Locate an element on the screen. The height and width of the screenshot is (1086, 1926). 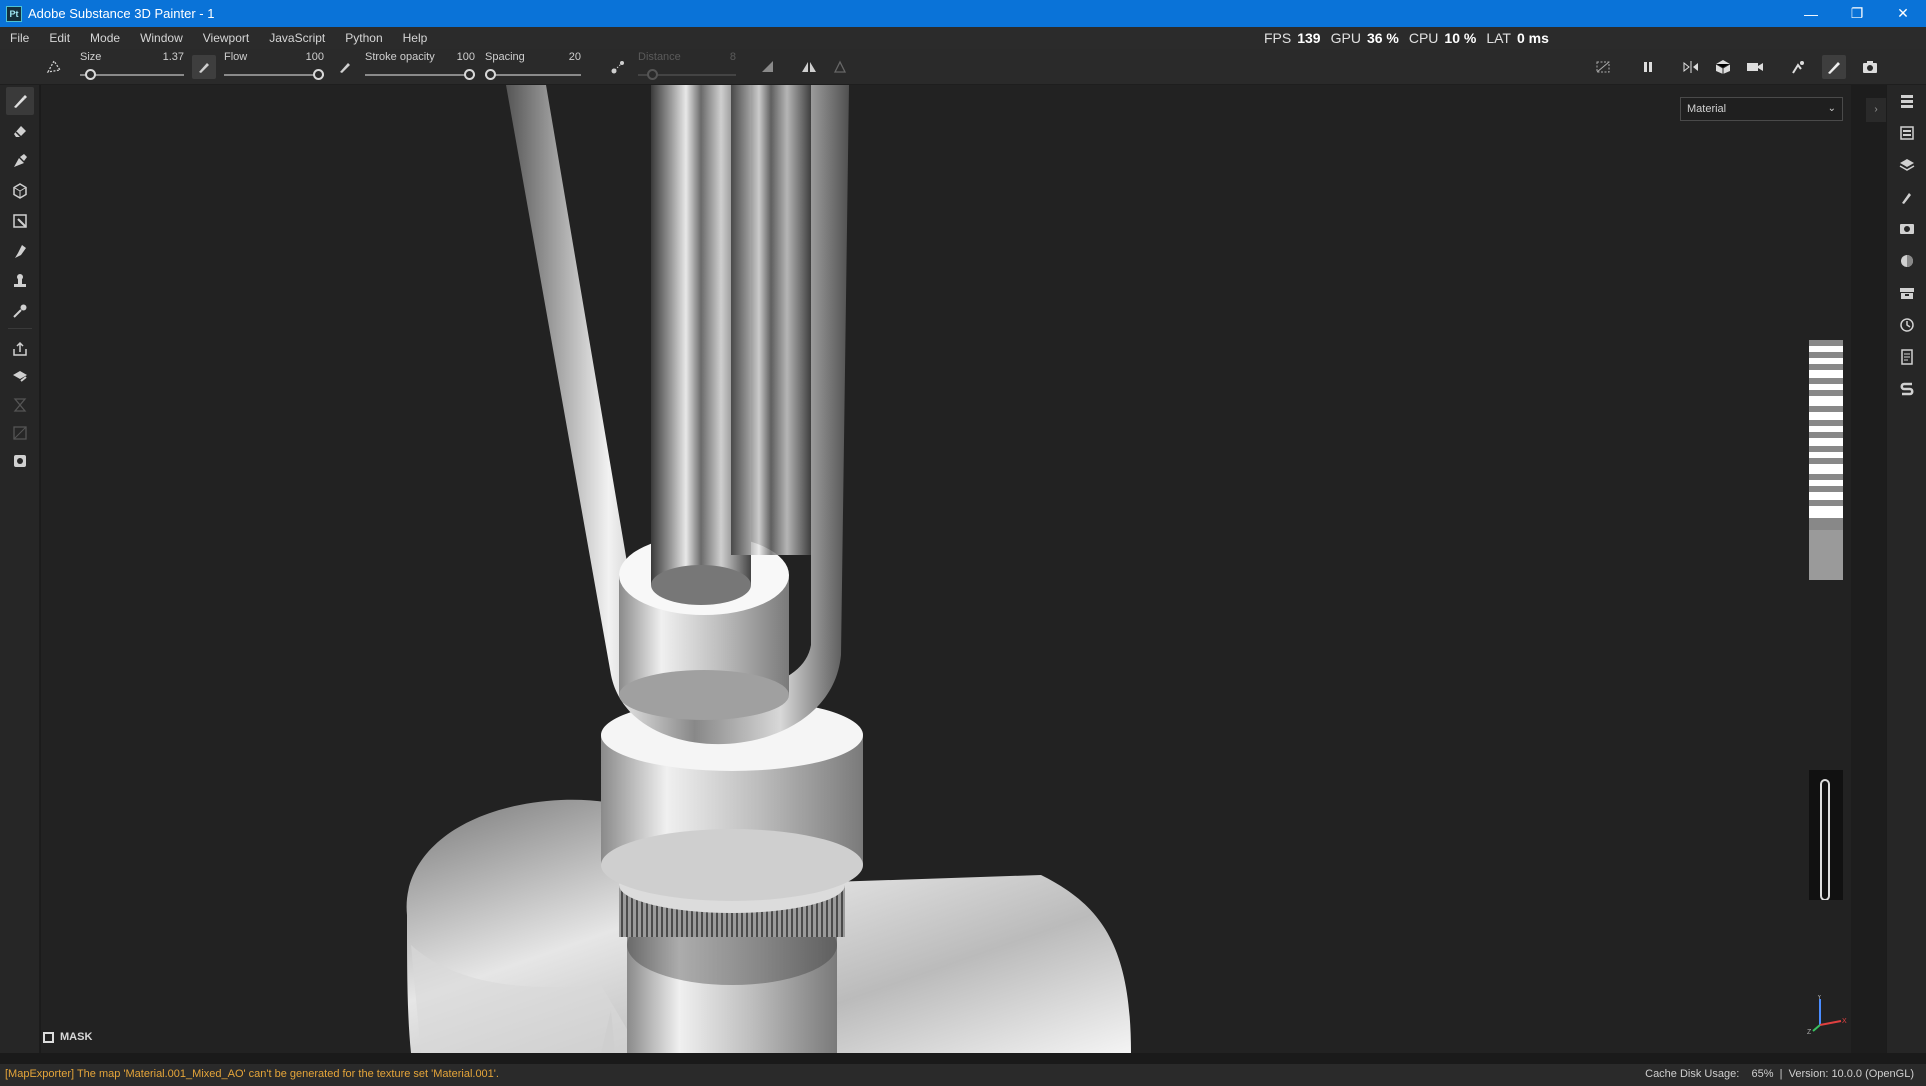
menu-python: Python is located at coordinates (363, 38).